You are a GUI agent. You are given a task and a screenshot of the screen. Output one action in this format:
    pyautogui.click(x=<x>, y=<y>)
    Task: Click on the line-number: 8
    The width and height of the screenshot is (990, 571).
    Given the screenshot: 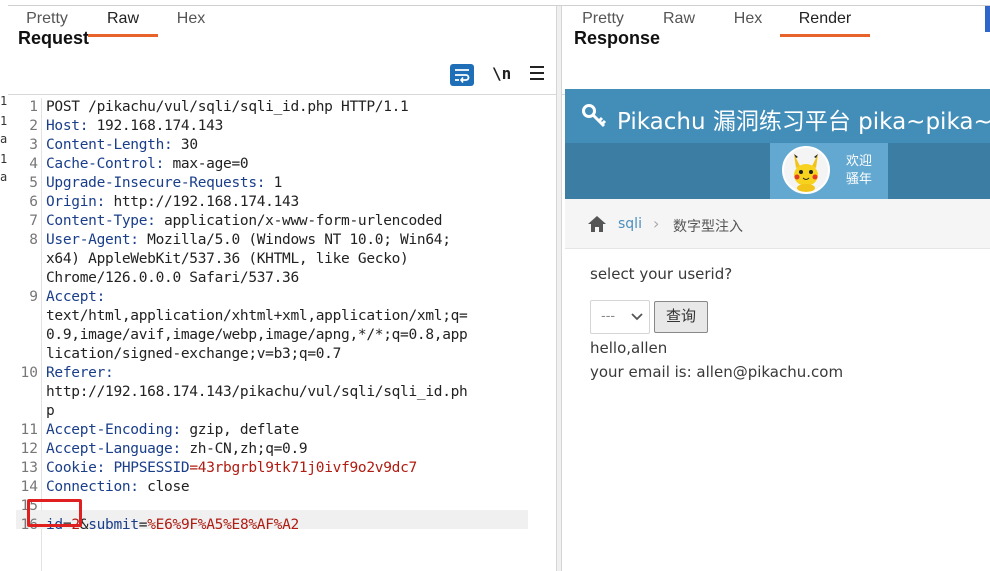 What is the action you would take?
    pyautogui.click(x=33, y=240)
    